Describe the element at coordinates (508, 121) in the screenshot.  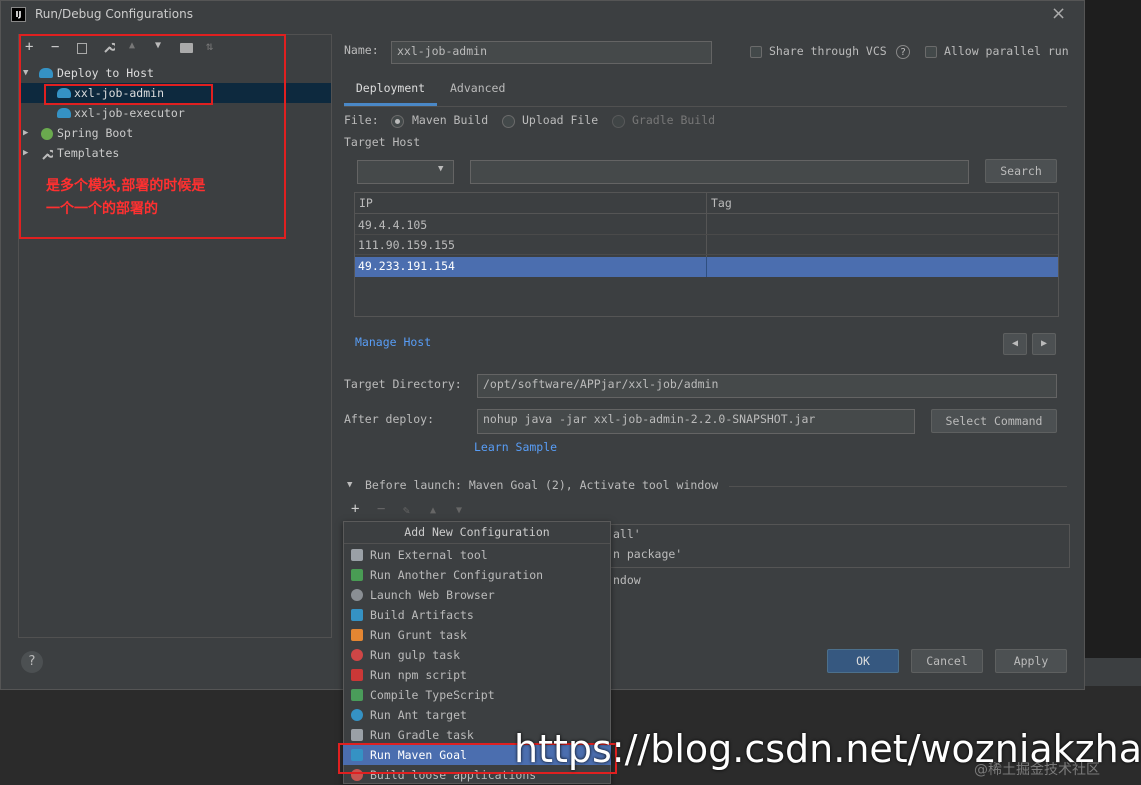
I see `upload-file-radio` at that location.